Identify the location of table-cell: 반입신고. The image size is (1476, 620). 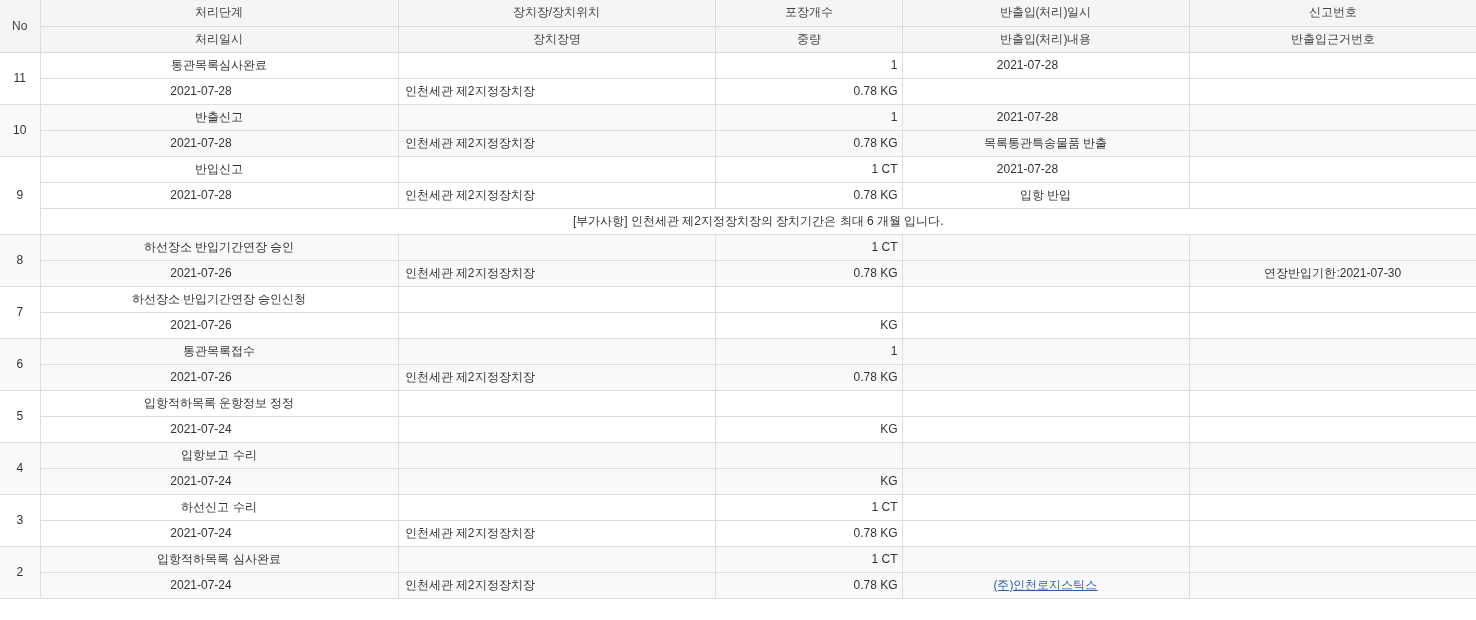
(219, 169).